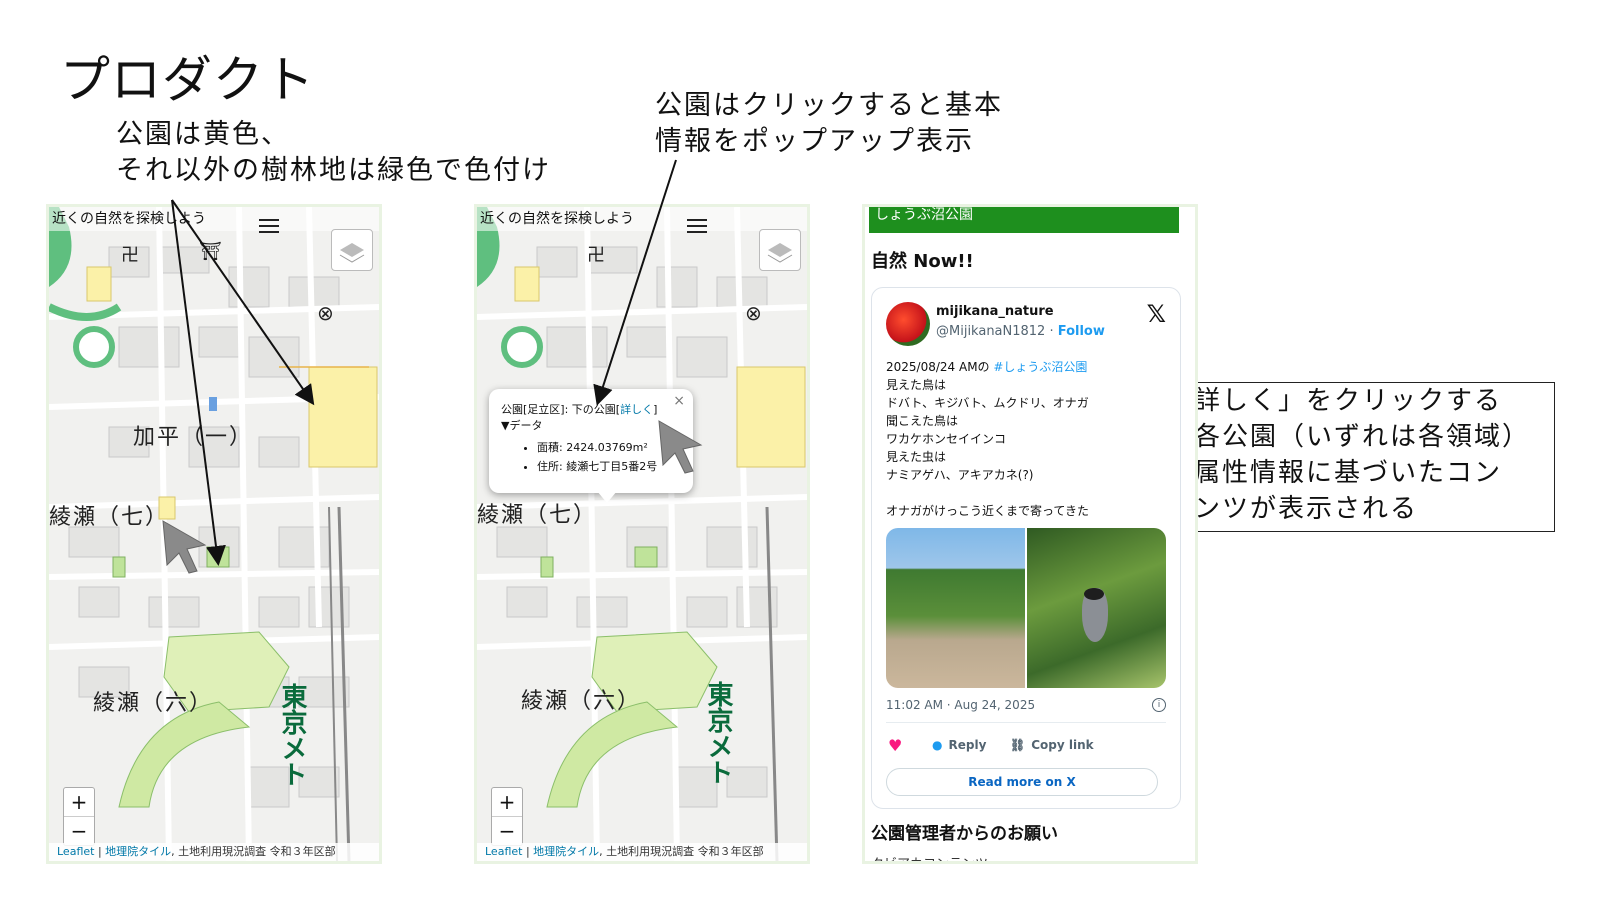 The image size is (1600, 900). I want to click on arrow-to-green-forest, so click(198, 382).